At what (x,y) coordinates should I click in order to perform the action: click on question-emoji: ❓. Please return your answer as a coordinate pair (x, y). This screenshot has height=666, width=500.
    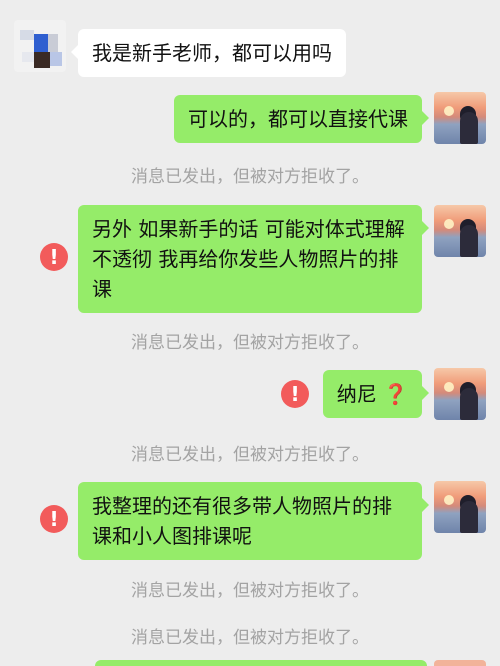
    Looking at the image, I should click on (395, 394).